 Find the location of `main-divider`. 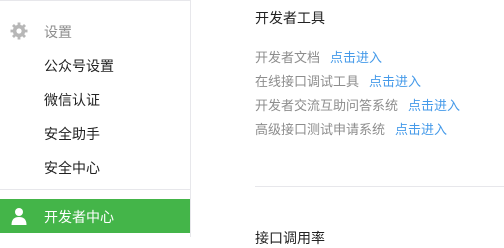

main-divider is located at coordinates (379, 186).